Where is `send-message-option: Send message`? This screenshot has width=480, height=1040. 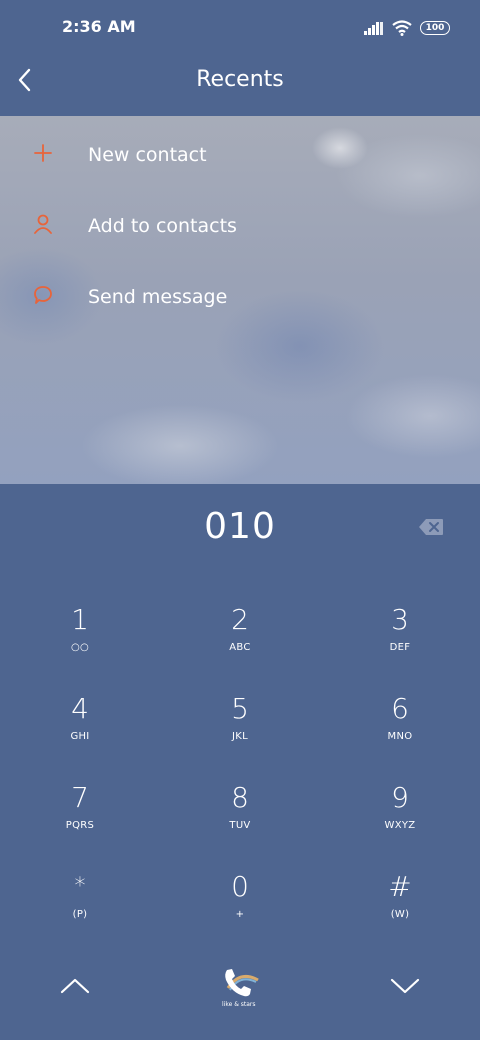
send-message-option: Send message is located at coordinates (240, 294).